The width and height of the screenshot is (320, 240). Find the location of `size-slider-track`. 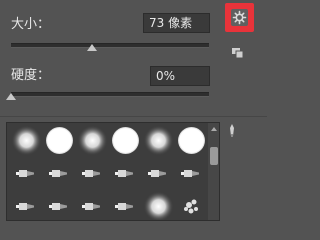

size-slider-track is located at coordinates (110, 45).